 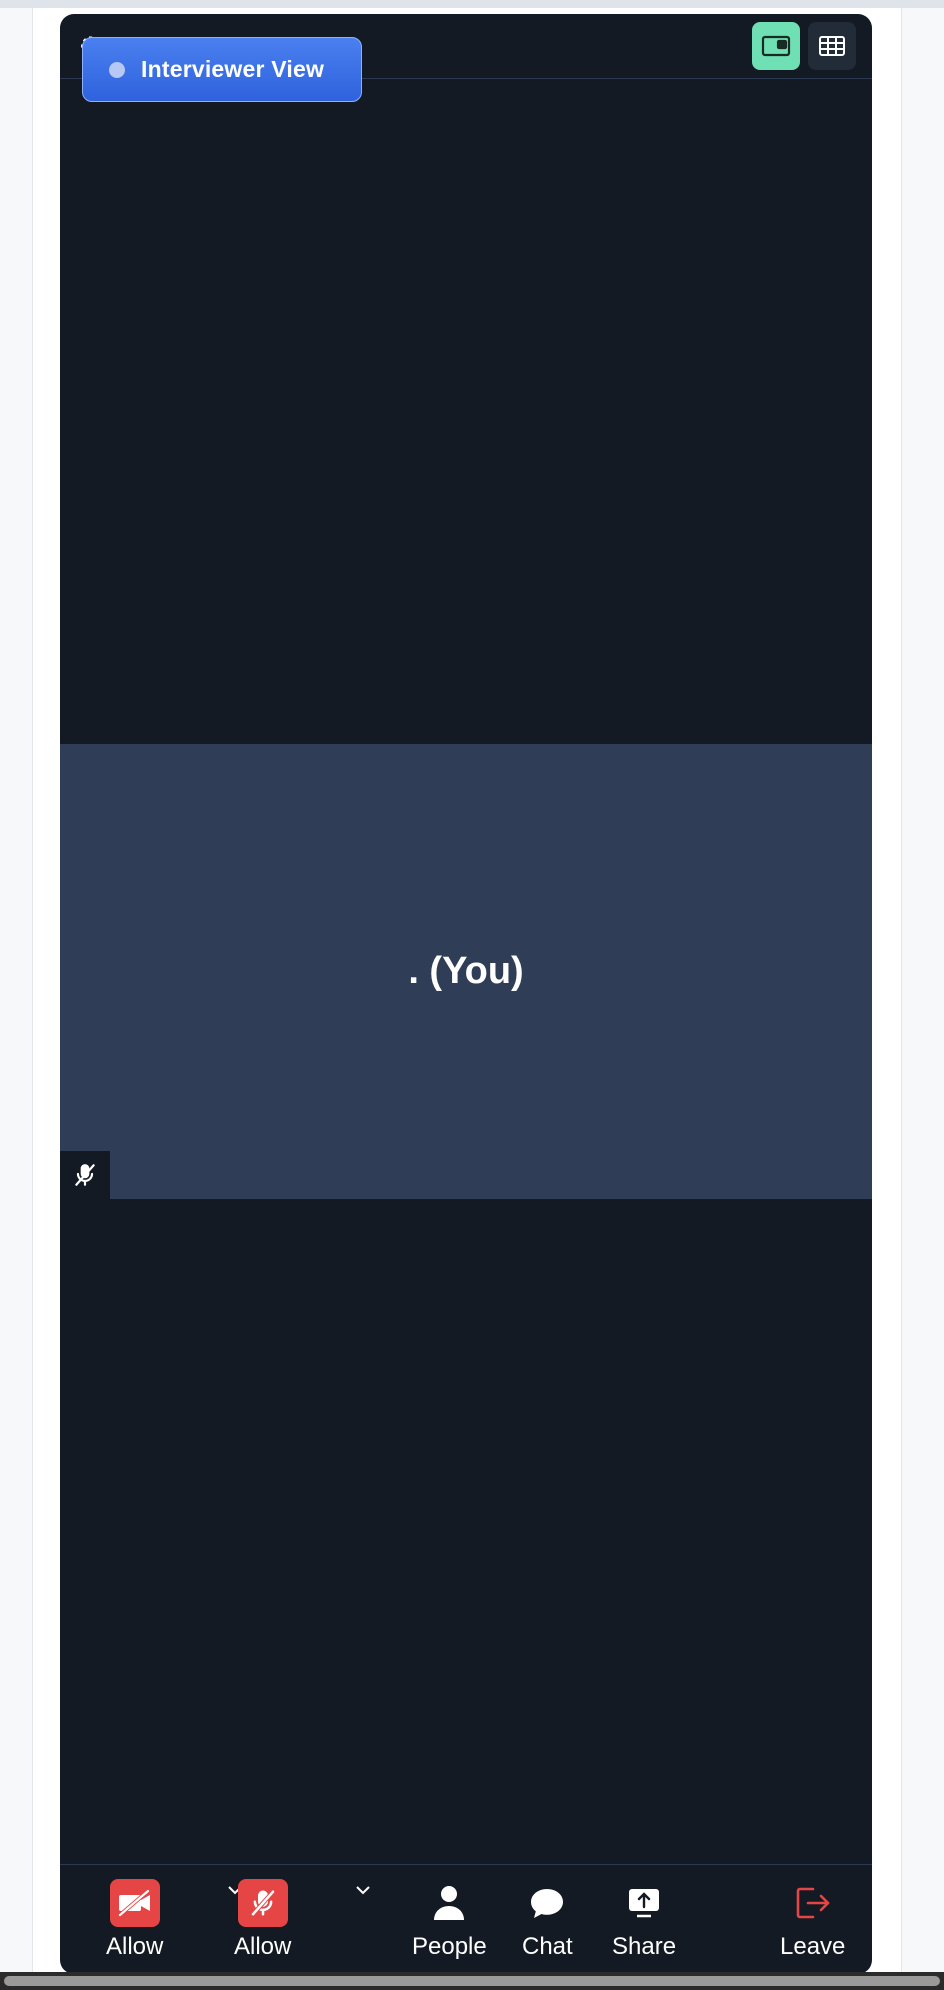 I want to click on speaker-view-button, so click(x=776, y=46).